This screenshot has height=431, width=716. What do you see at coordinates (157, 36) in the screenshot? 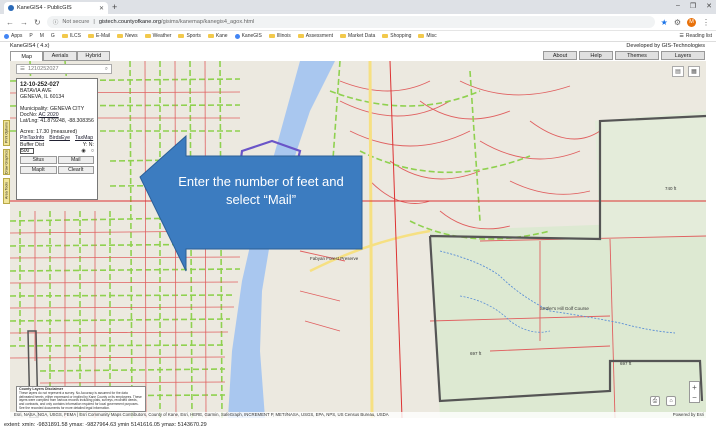
I see `bookmark-weather: Weather` at bounding box center [157, 36].